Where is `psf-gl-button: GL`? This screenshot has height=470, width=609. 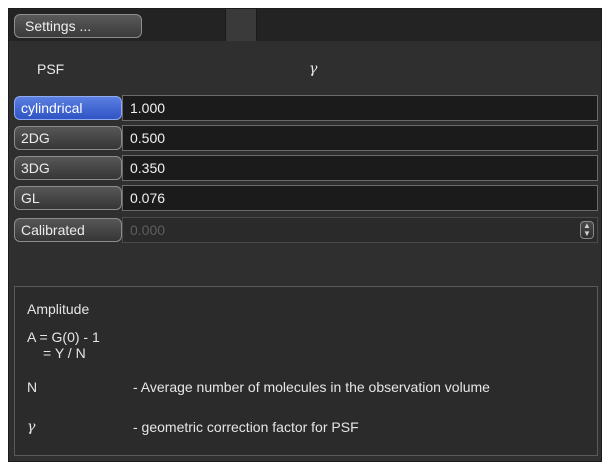 psf-gl-button: GL is located at coordinates (68, 198).